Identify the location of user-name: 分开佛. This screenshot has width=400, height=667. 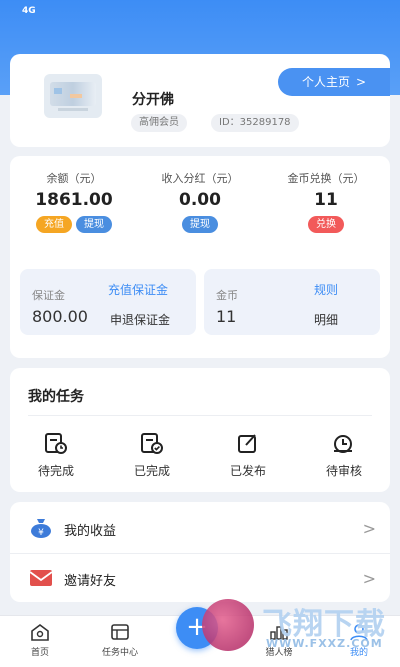
(153, 100).